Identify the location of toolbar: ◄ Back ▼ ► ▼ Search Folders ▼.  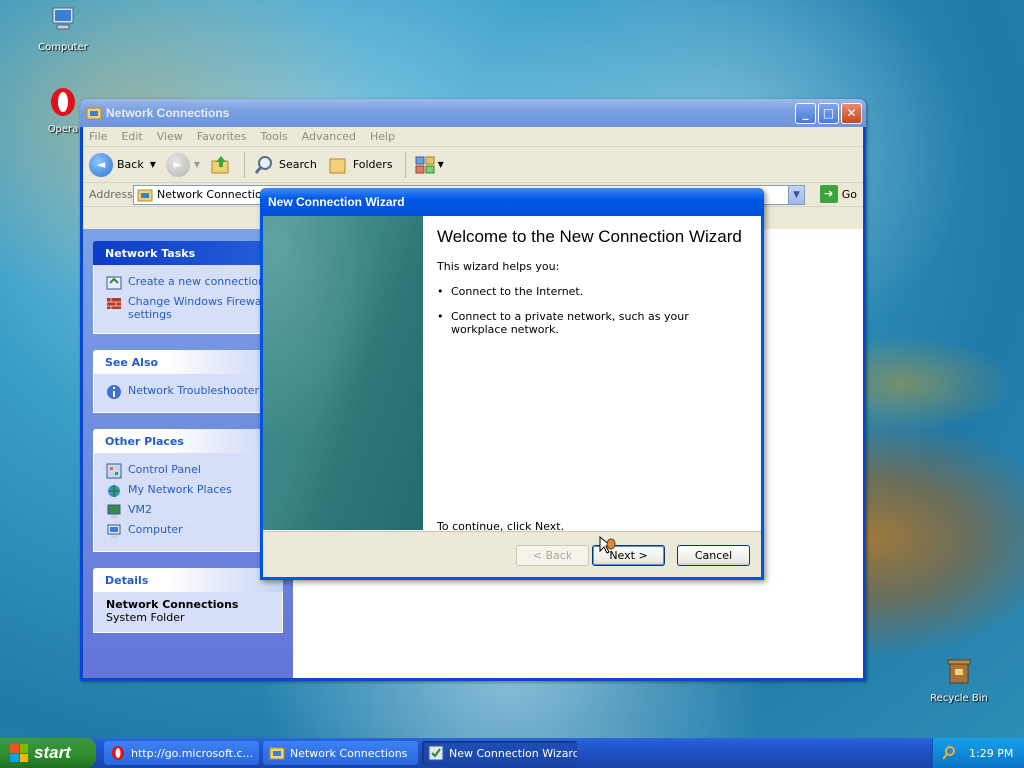
(473, 165).